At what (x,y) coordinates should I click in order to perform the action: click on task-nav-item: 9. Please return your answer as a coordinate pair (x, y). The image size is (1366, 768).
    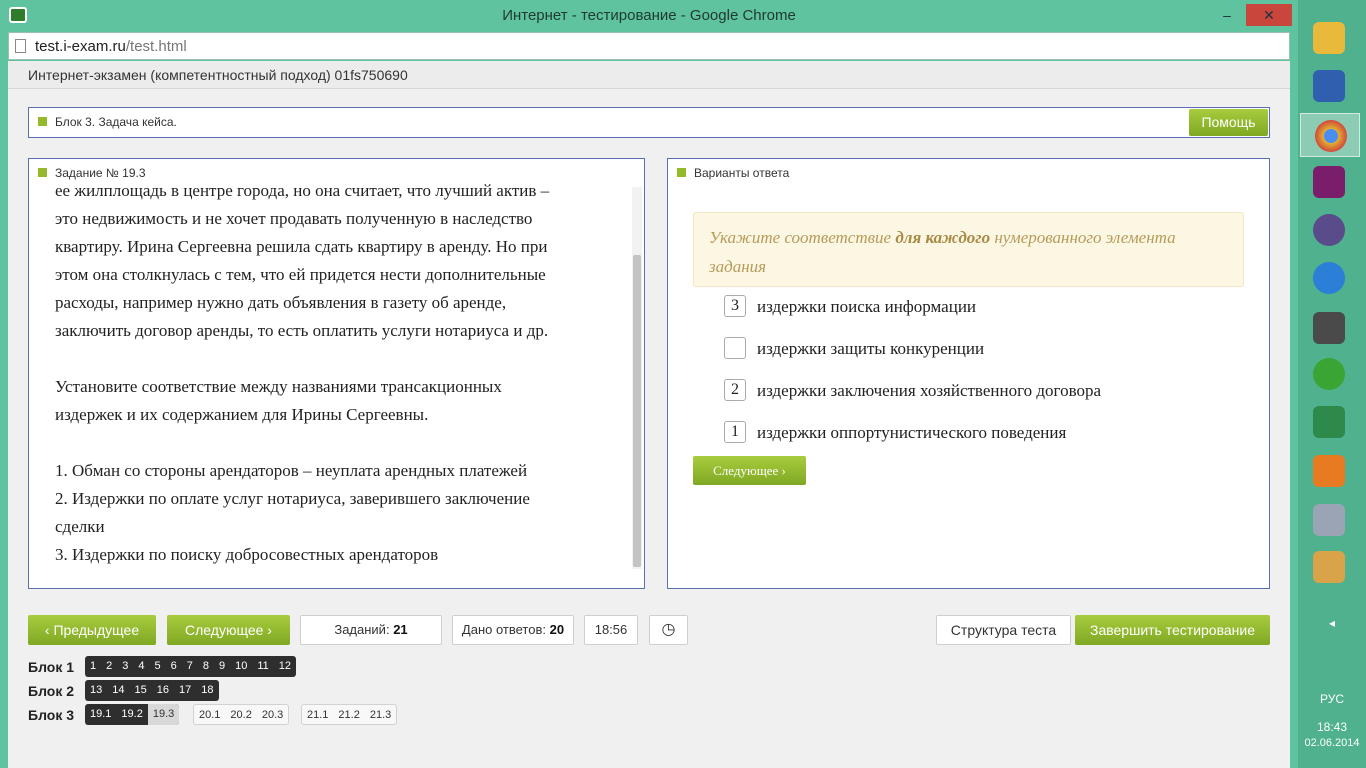
    Looking at the image, I should click on (222, 666).